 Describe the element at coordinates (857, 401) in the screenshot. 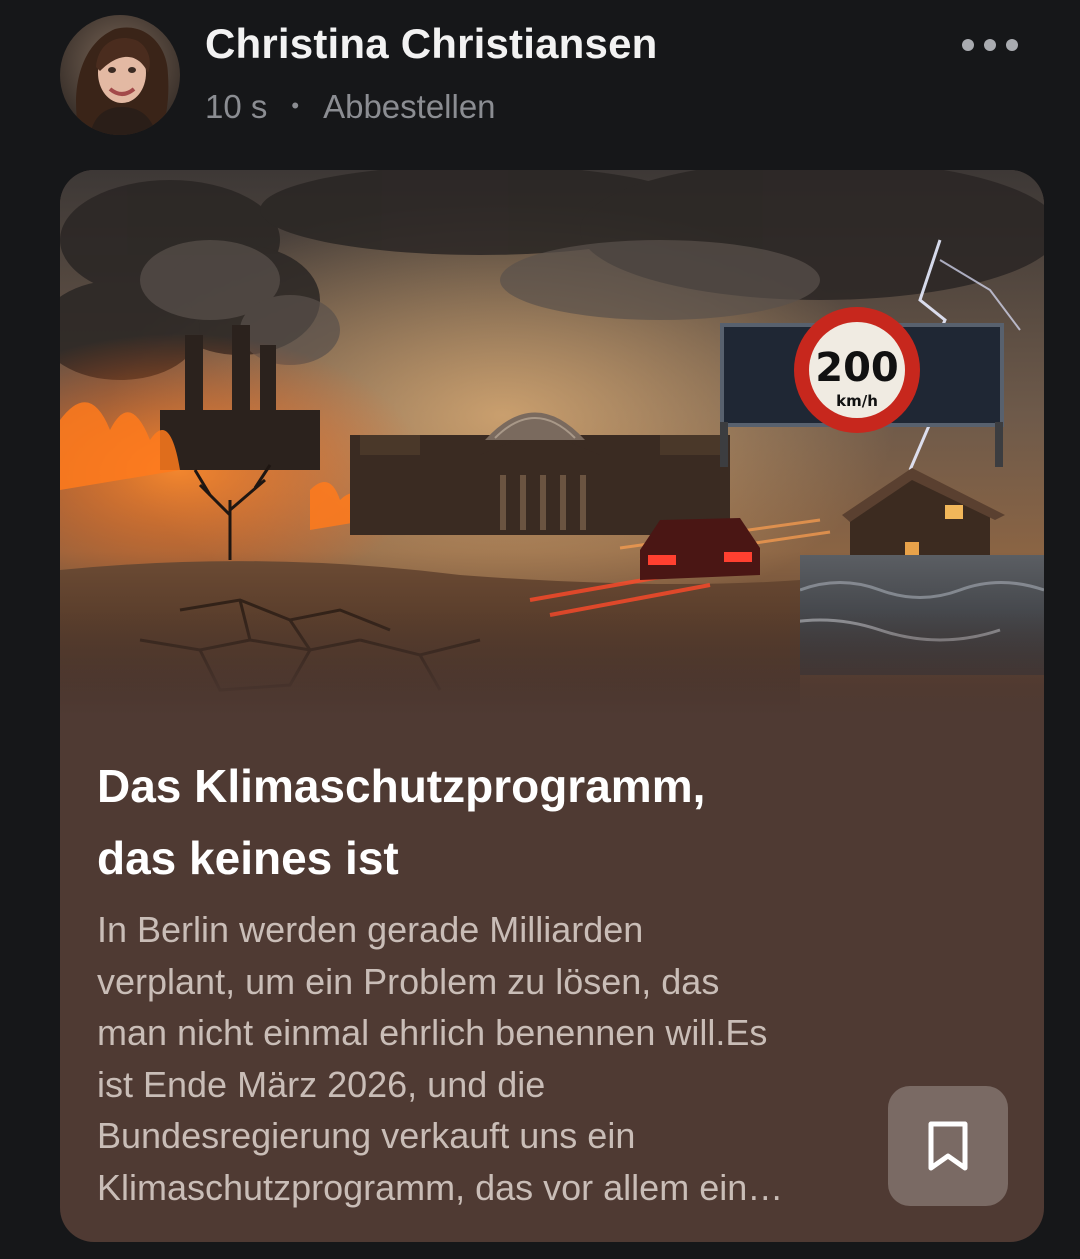

I see `speed-sign-unit: km/h` at that location.